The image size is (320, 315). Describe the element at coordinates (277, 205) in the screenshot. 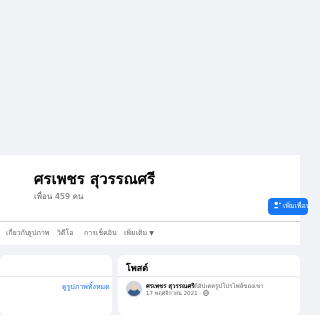

I see `add-friend-icon` at that location.